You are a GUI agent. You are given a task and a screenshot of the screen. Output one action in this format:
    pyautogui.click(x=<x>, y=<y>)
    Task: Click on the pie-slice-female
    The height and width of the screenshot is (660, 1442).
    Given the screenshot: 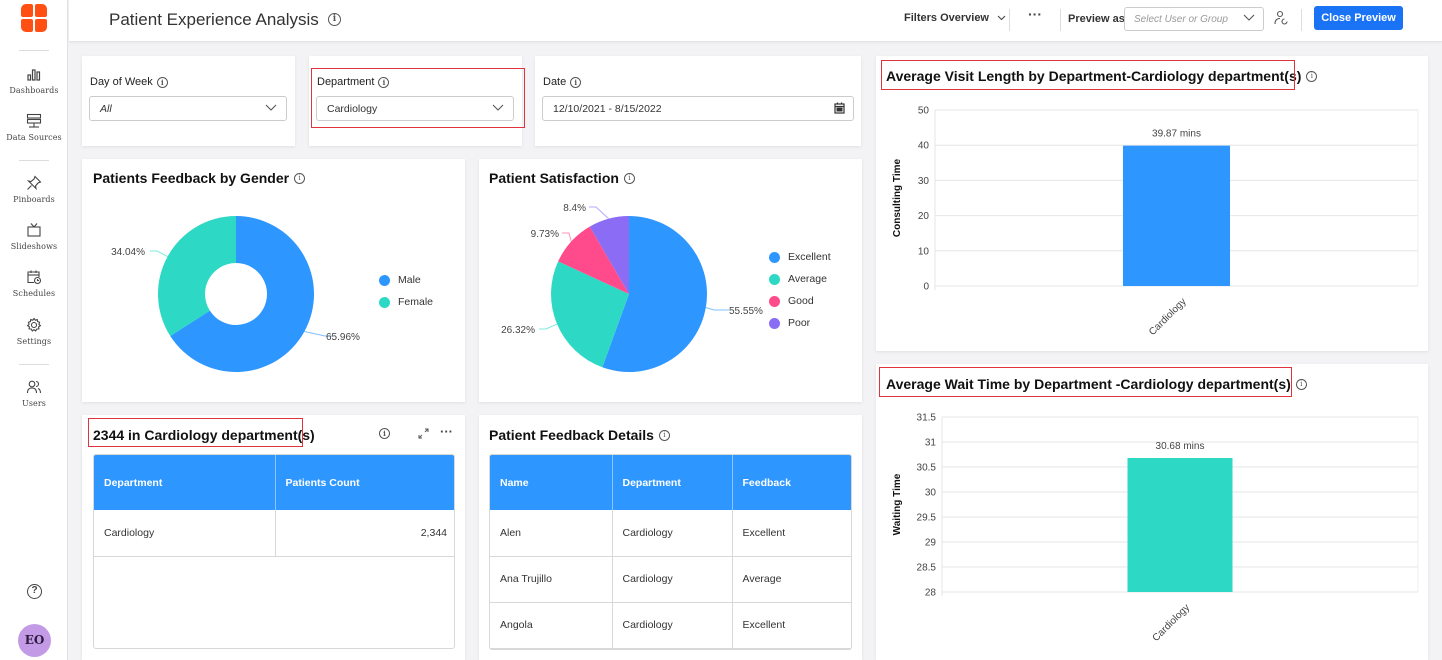 What is the action you would take?
    pyautogui.click(x=197, y=276)
    